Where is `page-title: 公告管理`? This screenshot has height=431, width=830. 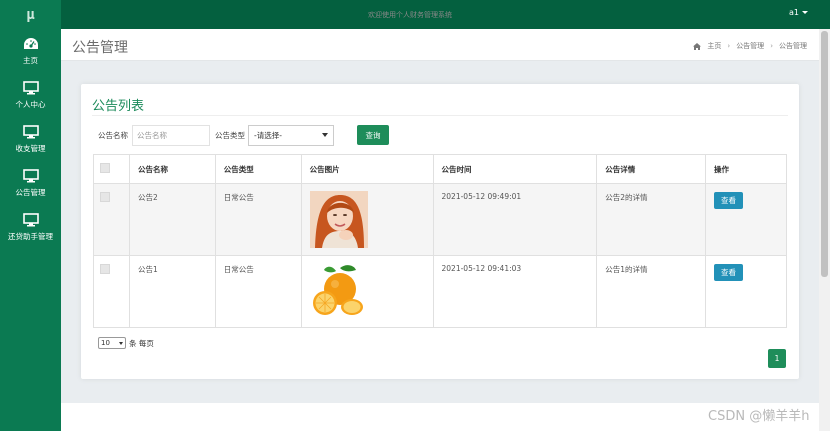
page-title: 公告管理 is located at coordinates (100, 48).